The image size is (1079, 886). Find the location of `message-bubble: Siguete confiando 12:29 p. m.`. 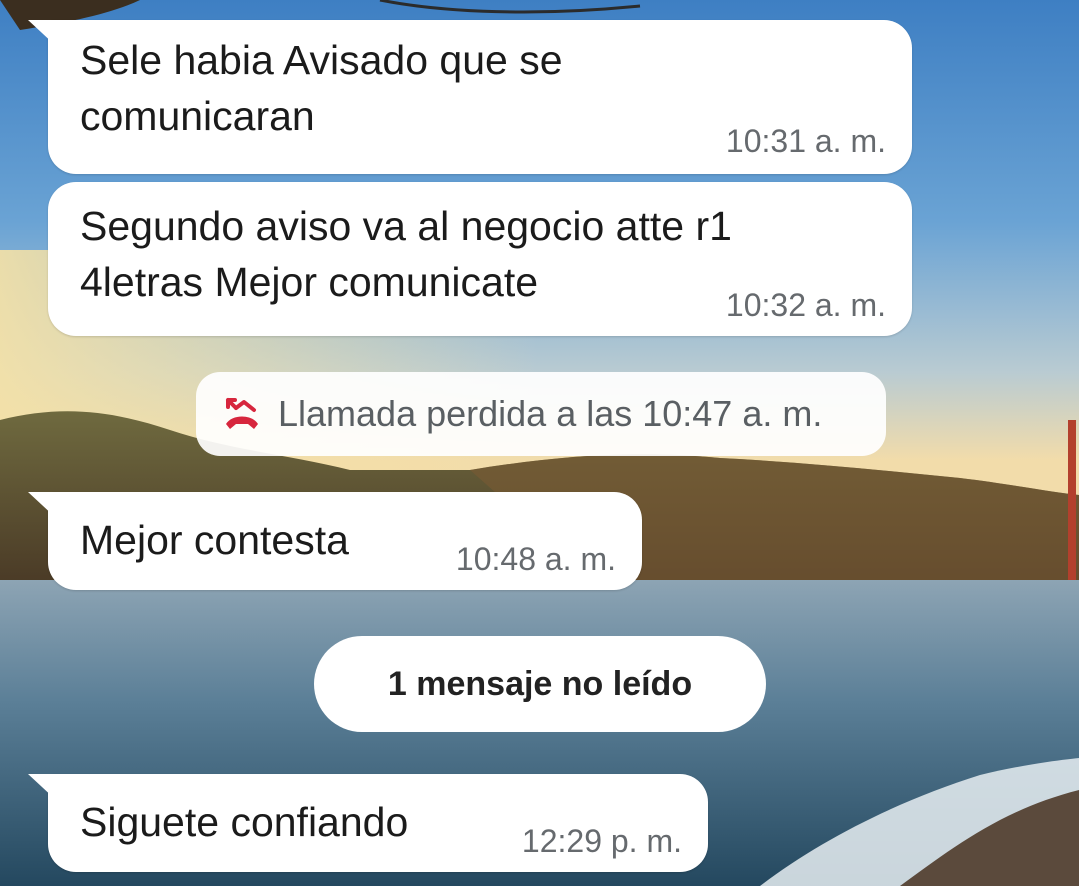

message-bubble: Siguete confiando 12:29 p. m. is located at coordinates (368, 823).